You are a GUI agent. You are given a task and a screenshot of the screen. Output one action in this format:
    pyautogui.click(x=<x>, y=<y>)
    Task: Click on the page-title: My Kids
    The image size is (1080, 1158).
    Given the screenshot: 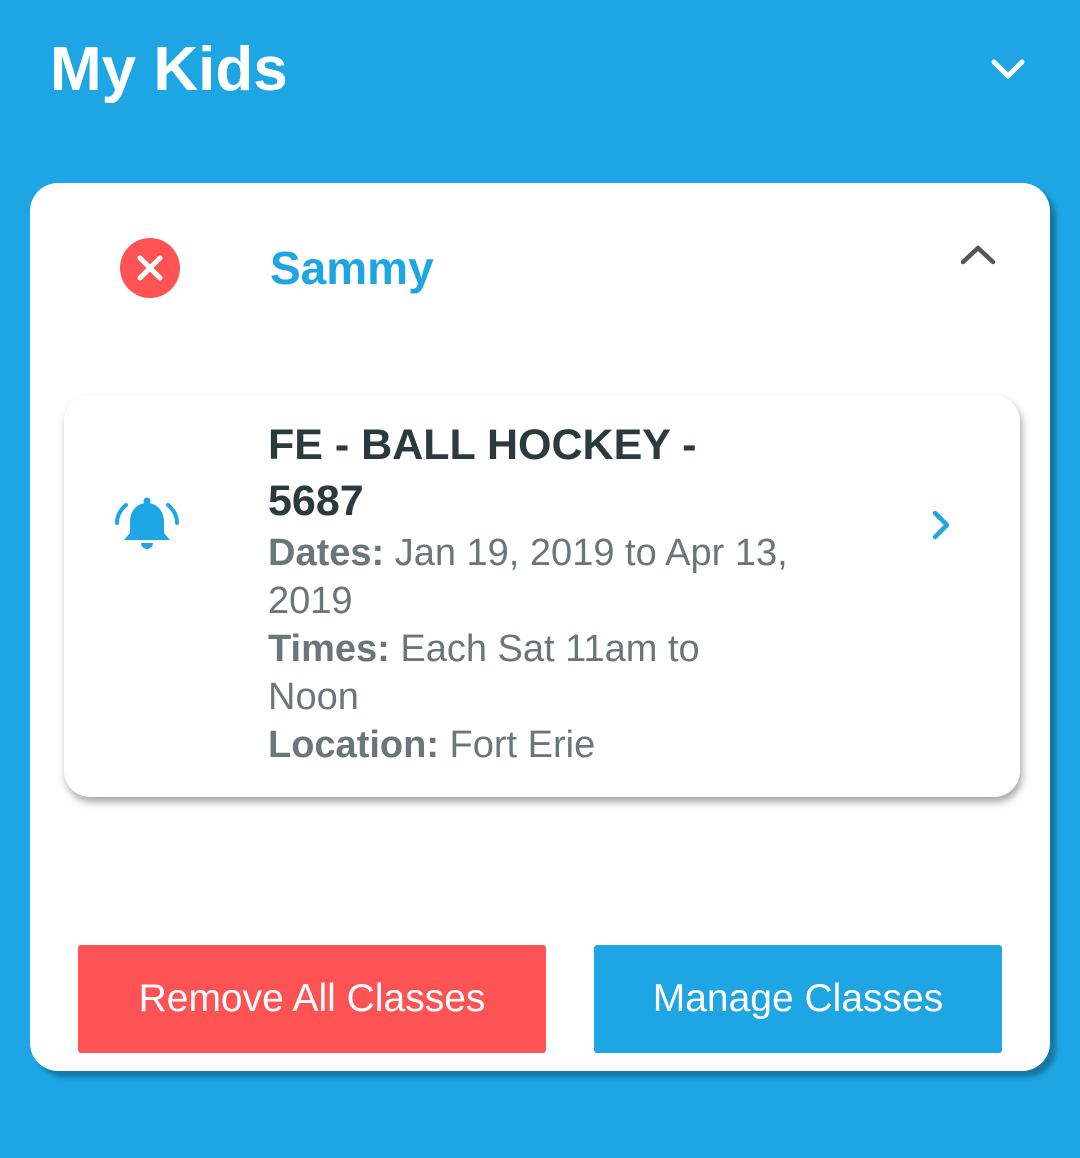 What is the action you would take?
    pyautogui.click(x=169, y=69)
    